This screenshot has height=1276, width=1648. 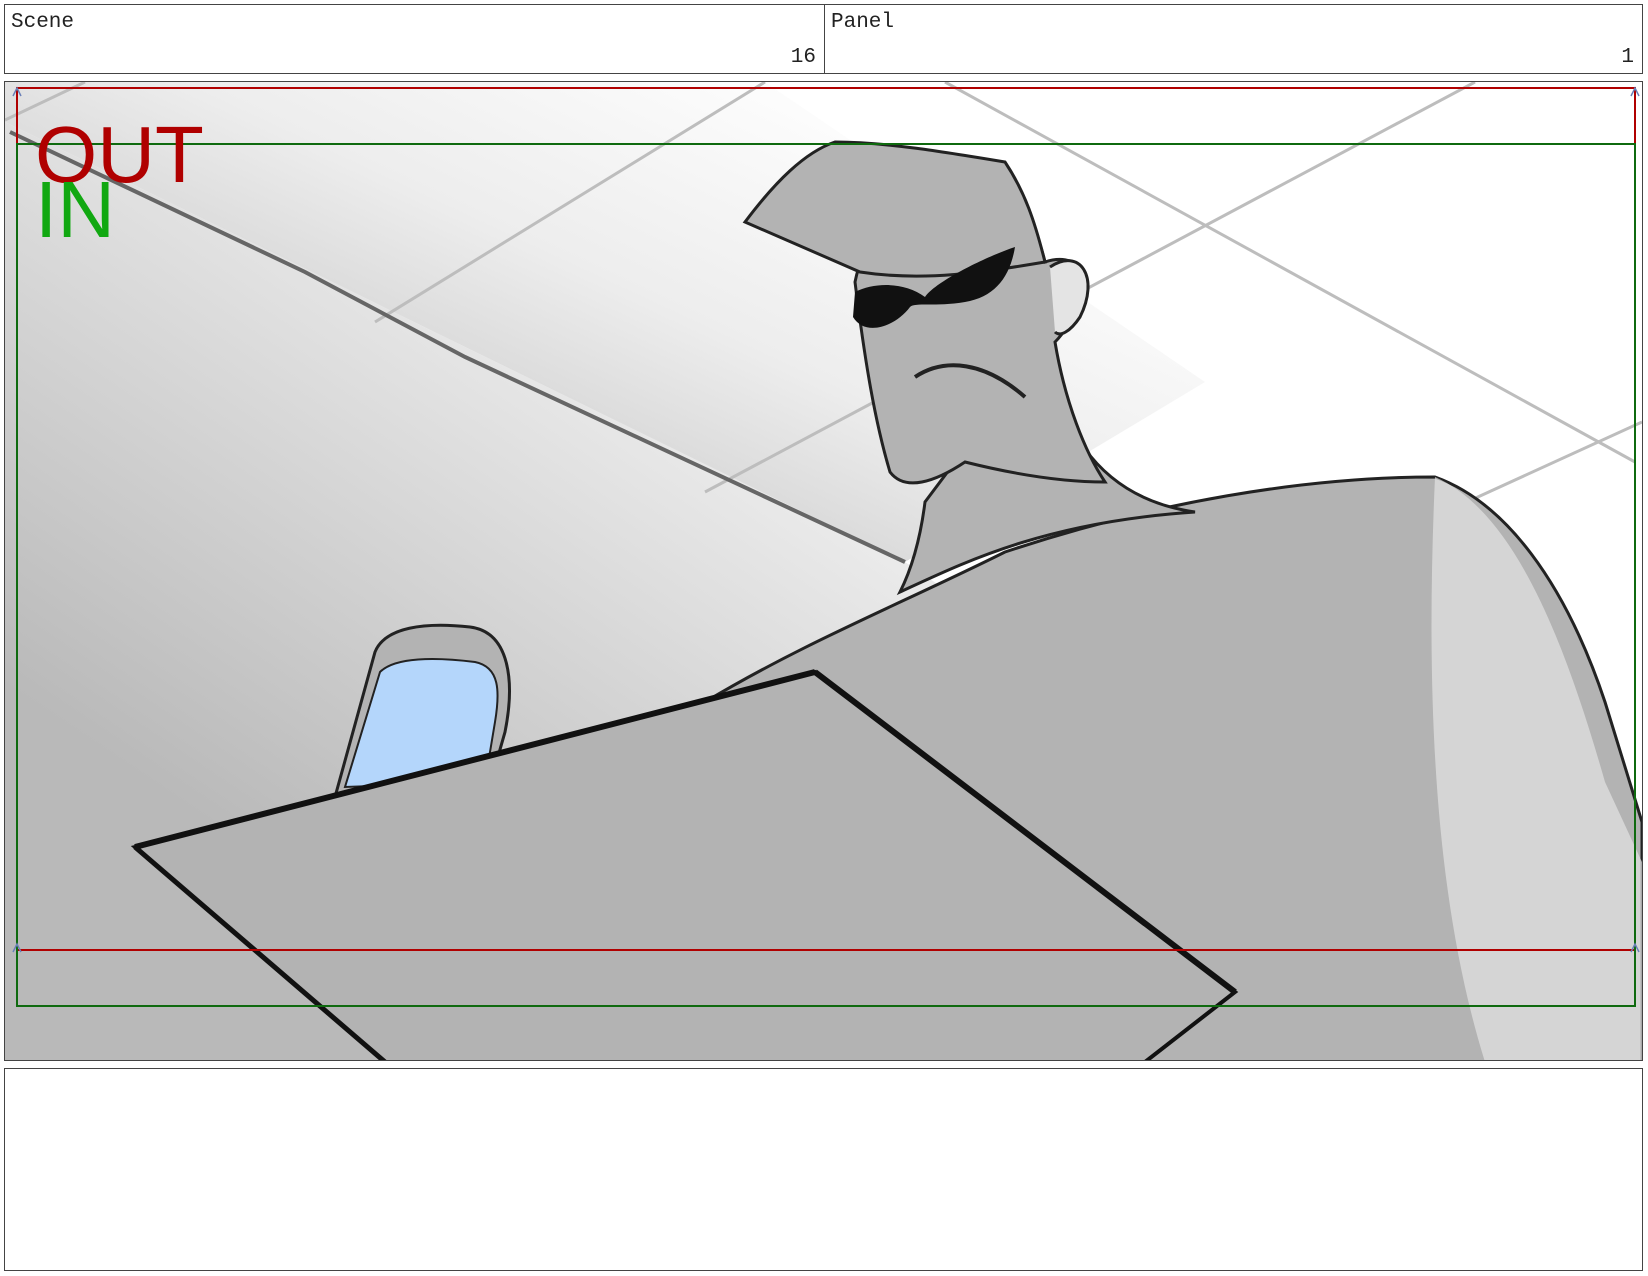 What do you see at coordinates (75, 209) in the screenshot?
I see `in-label: IN` at bounding box center [75, 209].